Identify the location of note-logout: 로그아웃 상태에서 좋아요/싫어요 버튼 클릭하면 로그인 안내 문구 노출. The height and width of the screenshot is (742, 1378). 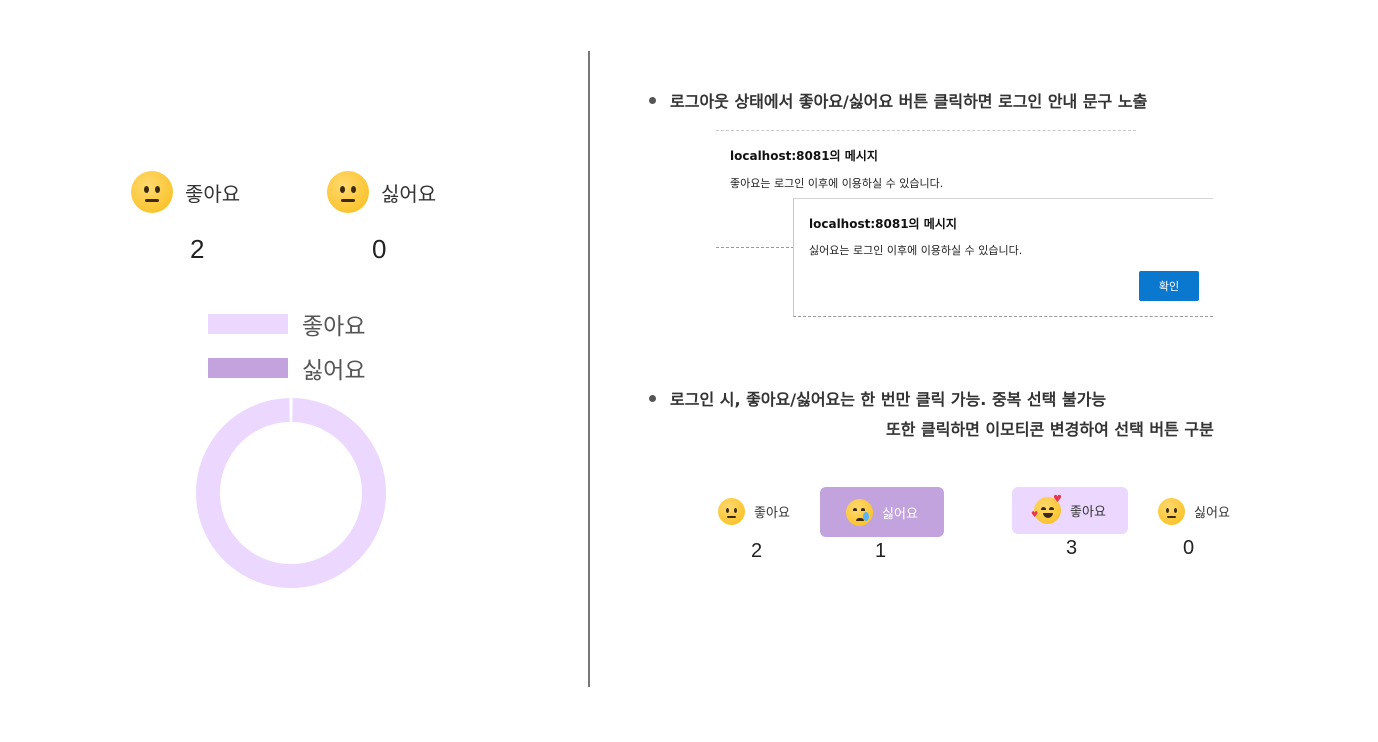
(898, 100).